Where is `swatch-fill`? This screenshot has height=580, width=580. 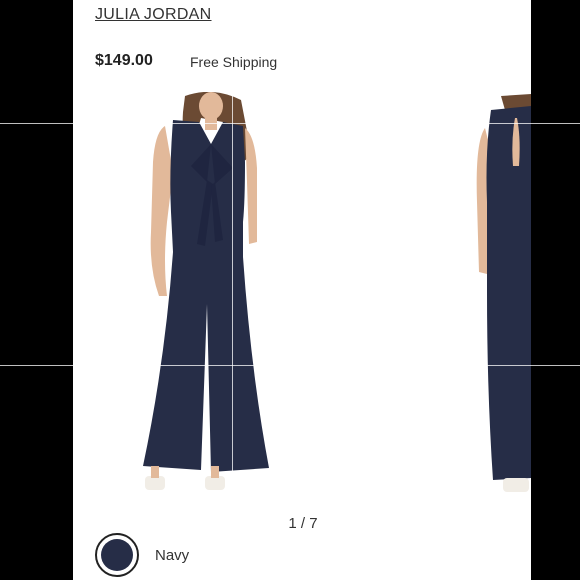
swatch-fill is located at coordinates (117, 555).